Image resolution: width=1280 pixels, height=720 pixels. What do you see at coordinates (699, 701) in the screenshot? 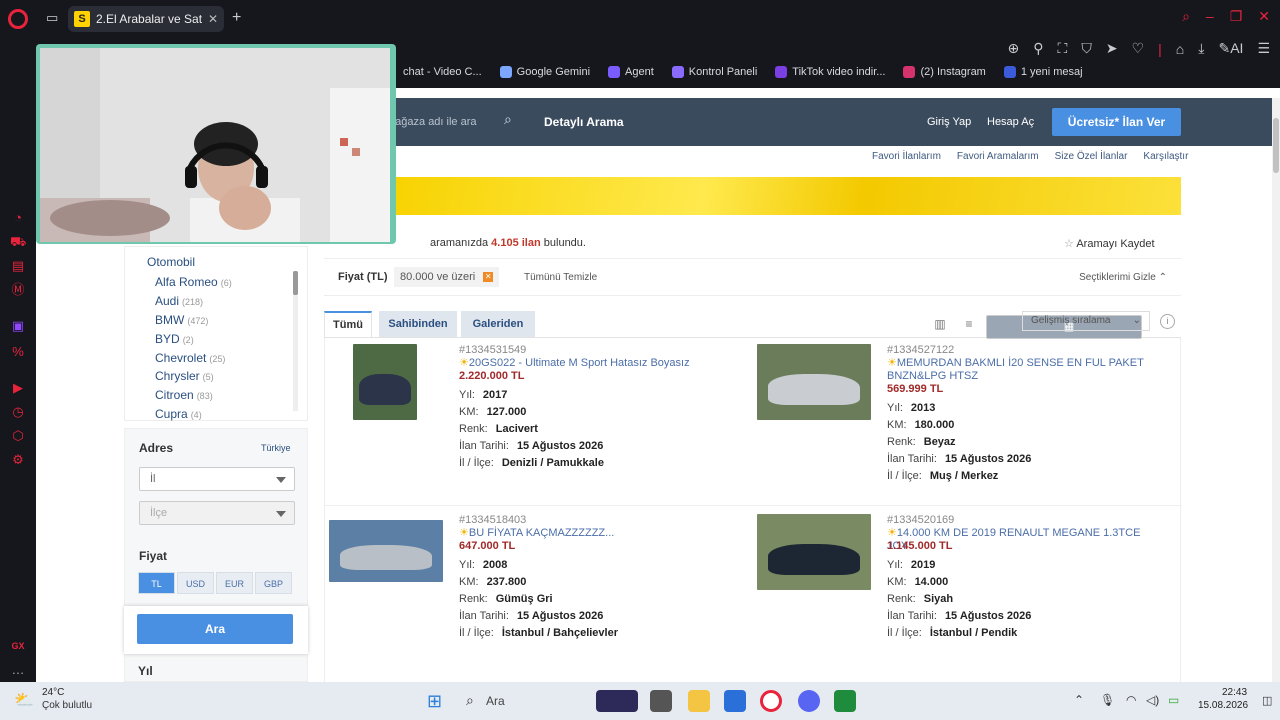
I see `folder-icon` at bounding box center [699, 701].